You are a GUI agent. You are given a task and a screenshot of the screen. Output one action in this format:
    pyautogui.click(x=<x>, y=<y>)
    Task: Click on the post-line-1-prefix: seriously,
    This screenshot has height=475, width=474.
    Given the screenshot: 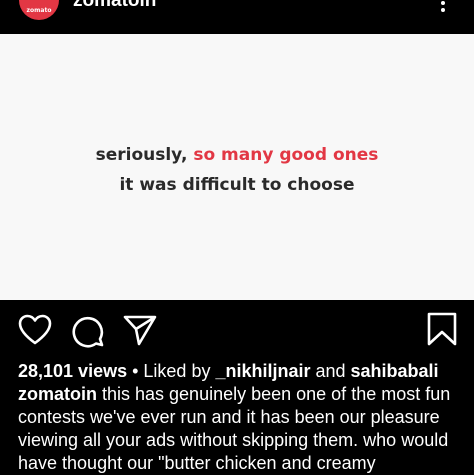 What is the action you would take?
    pyautogui.click(x=144, y=155)
    